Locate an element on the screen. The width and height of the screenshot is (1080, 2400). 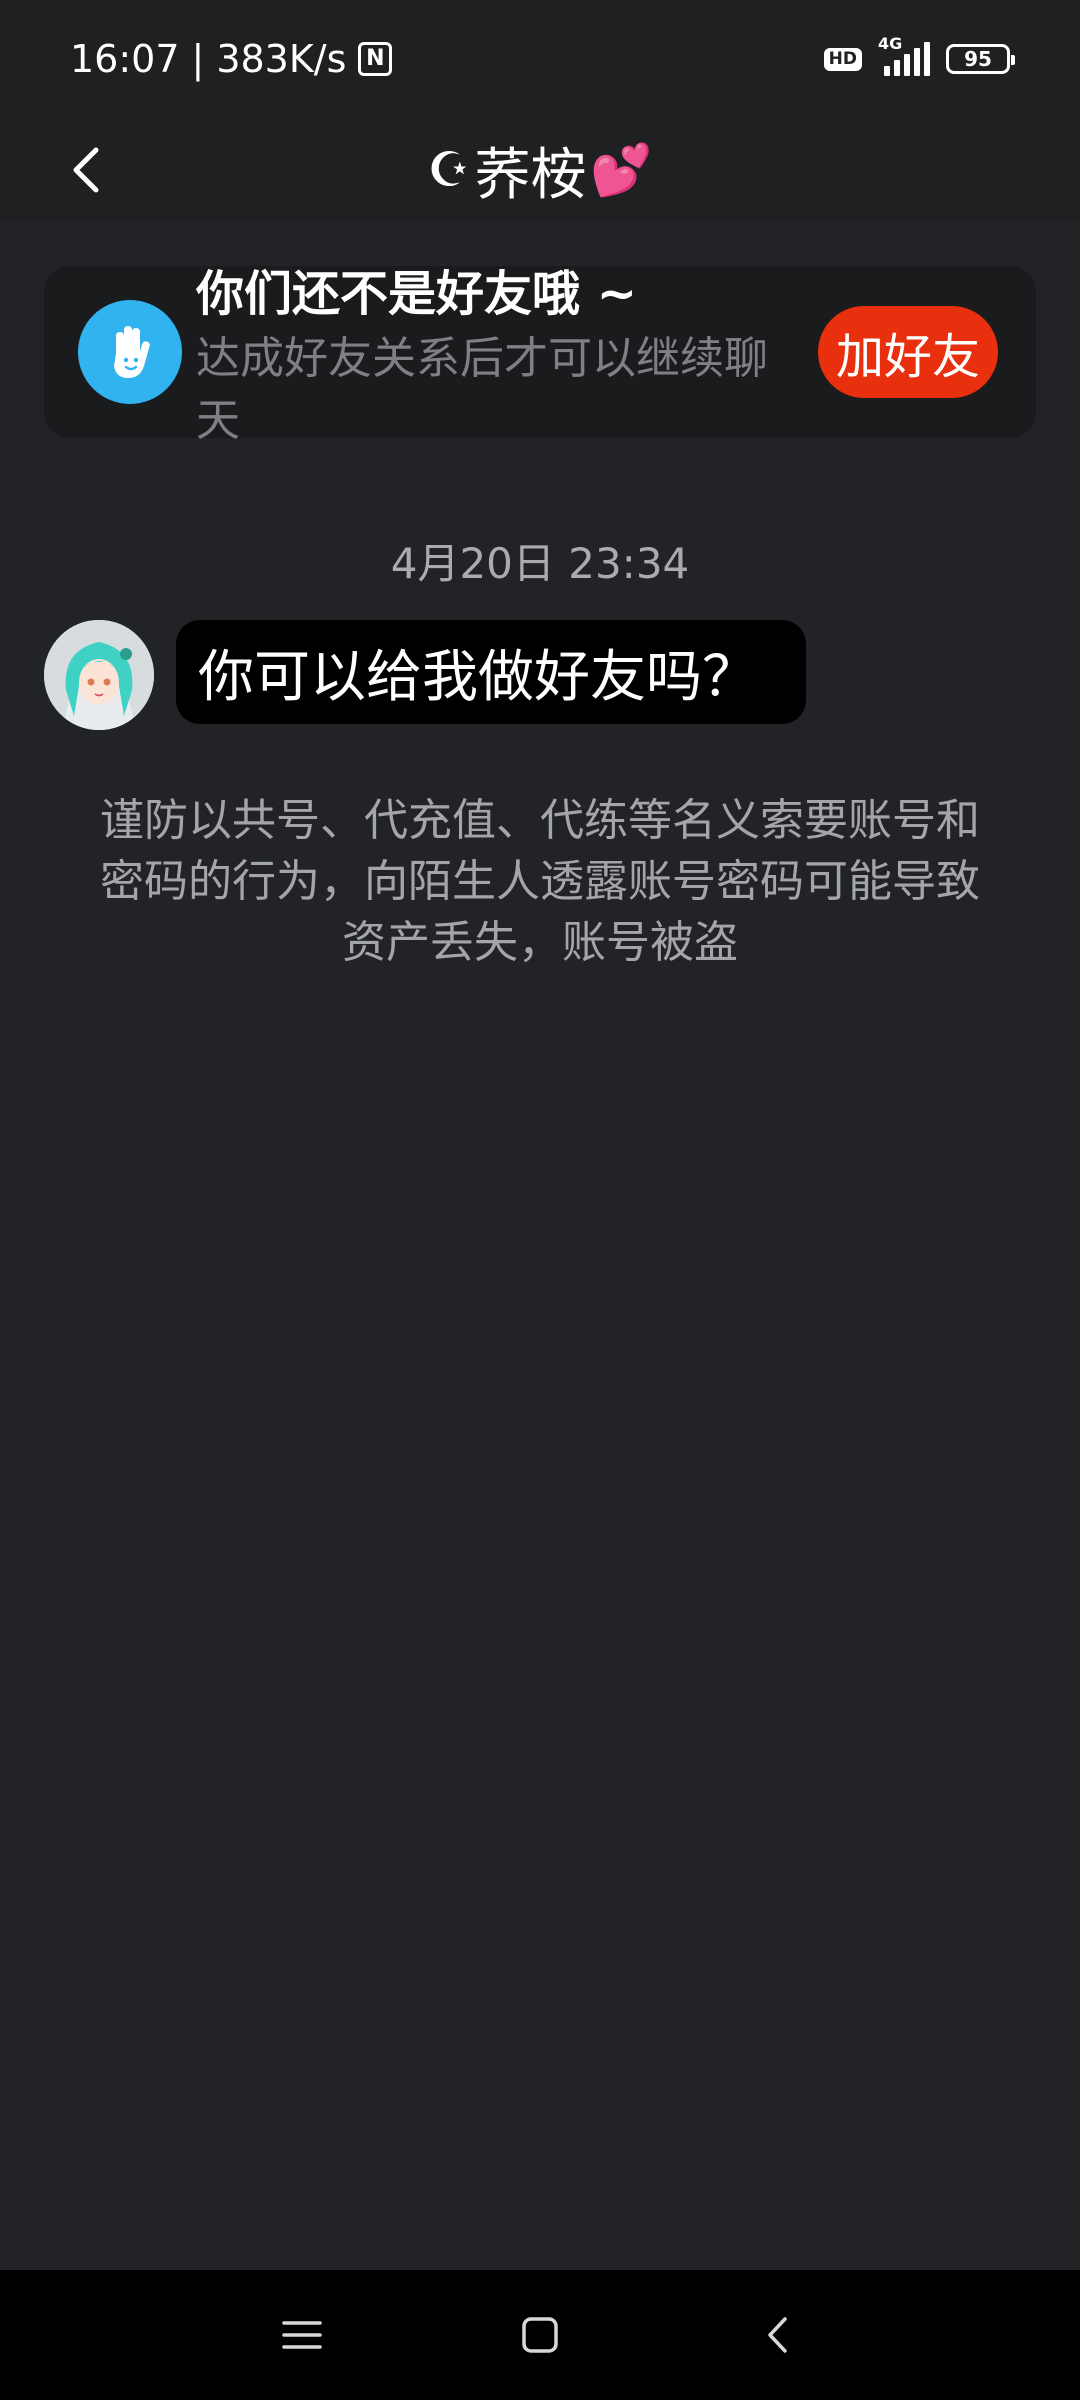
system-nav-bar is located at coordinates (540, 2335).